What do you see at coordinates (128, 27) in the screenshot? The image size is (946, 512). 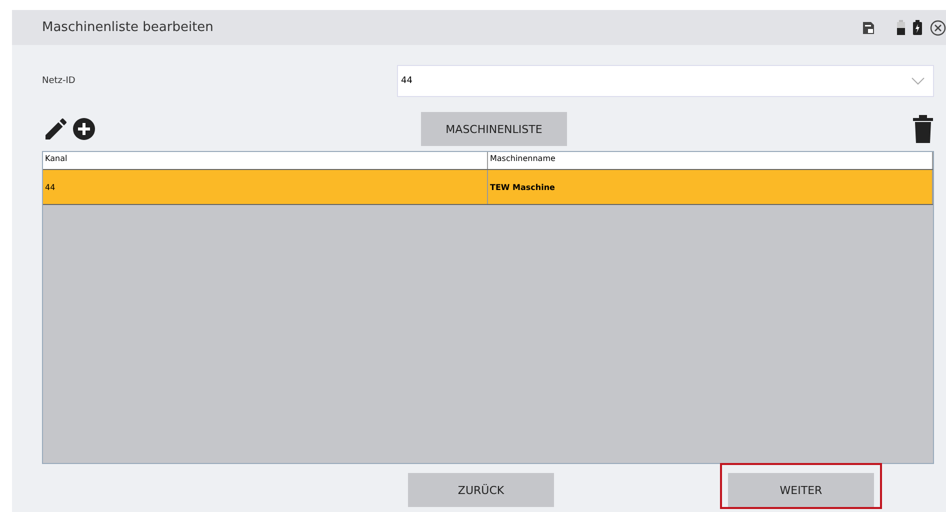 I see `window-title: Maschinenliste bearbeiten` at bounding box center [128, 27].